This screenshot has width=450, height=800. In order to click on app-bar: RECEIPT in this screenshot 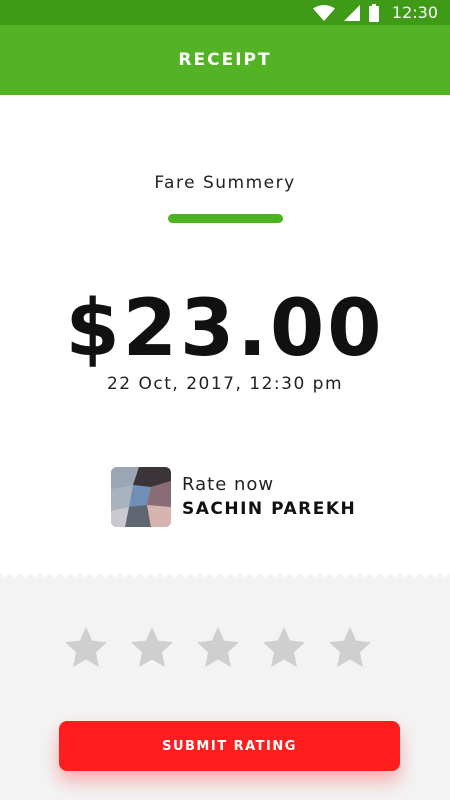, I will do `click(225, 60)`.